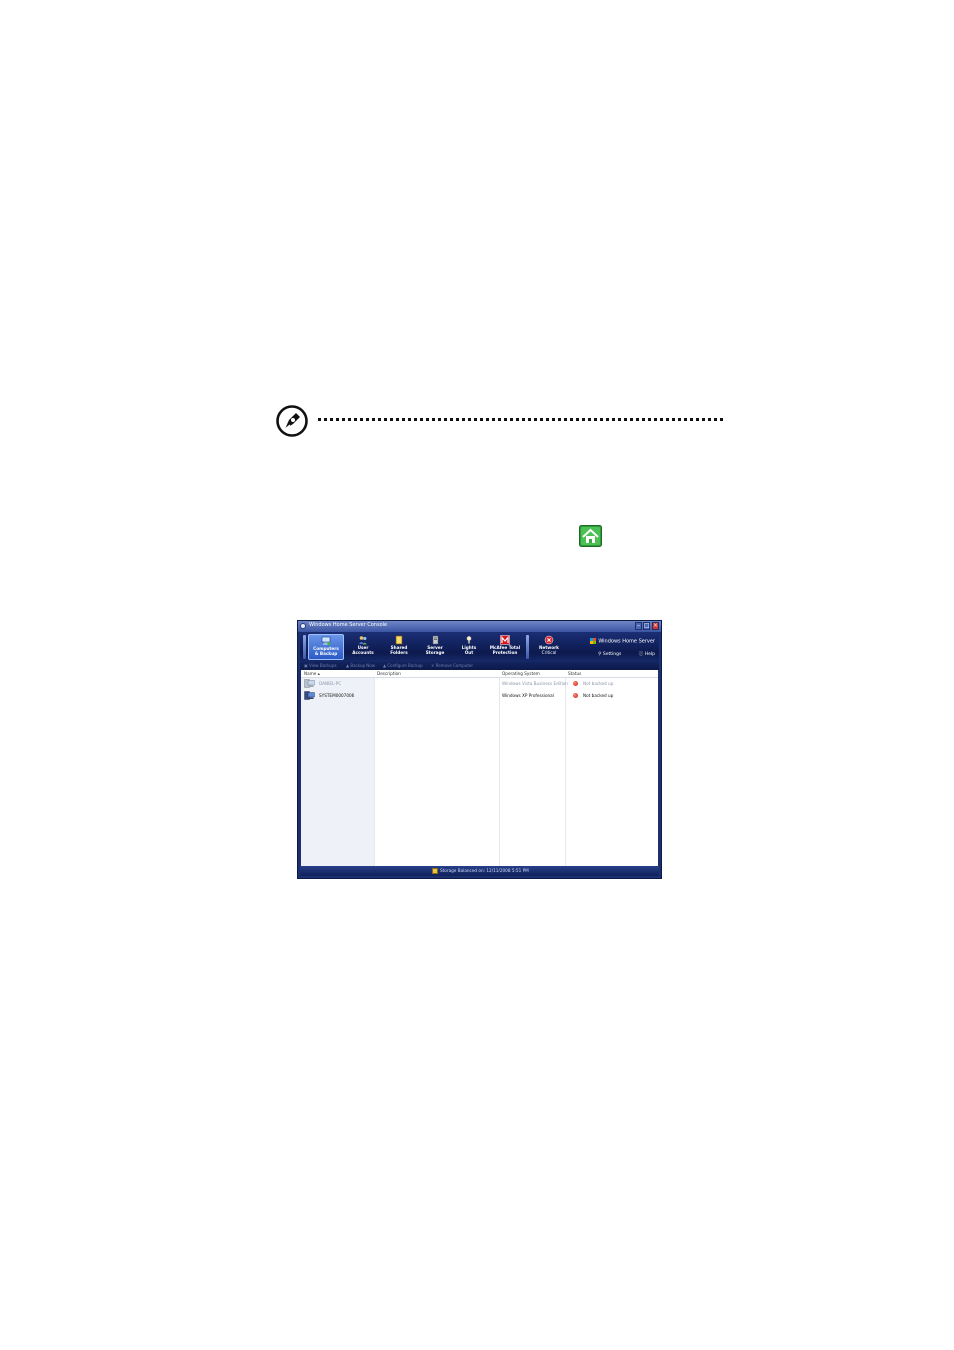 The height and width of the screenshot is (1350, 954). What do you see at coordinates (527, 647) in the screenshot?
I see `ribbon-separator` at bounding box center [527, 647].